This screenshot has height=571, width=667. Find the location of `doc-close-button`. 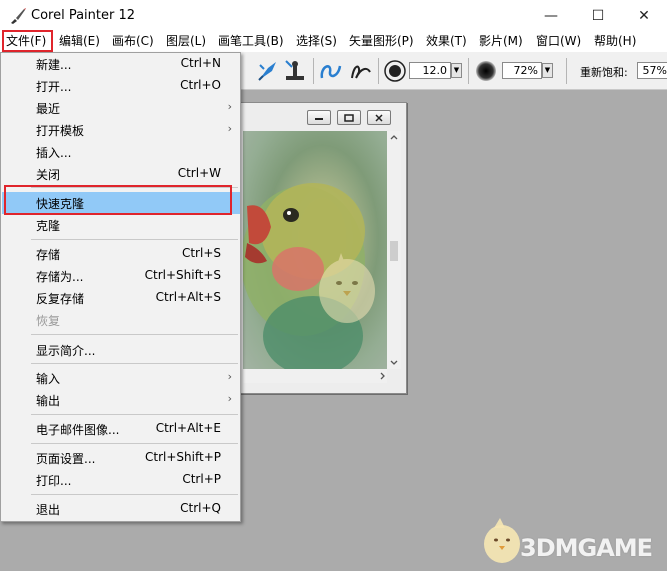

doc-close-button is located at coordinates (379, 117).